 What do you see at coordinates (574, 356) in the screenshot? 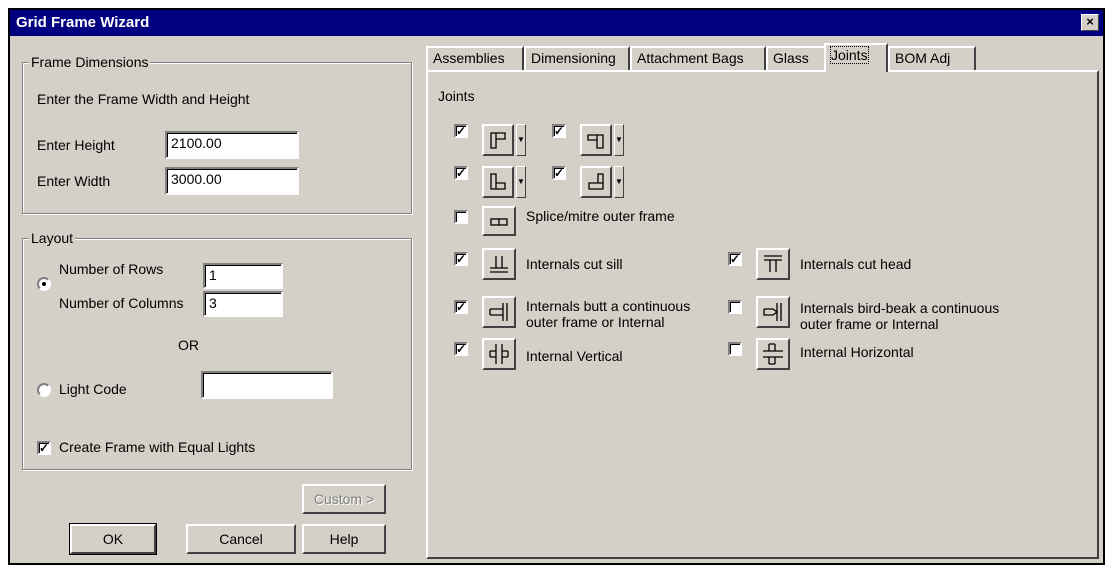
I see `internal-vertical-label: Internal Vertical` at bounding box center [574, 356].